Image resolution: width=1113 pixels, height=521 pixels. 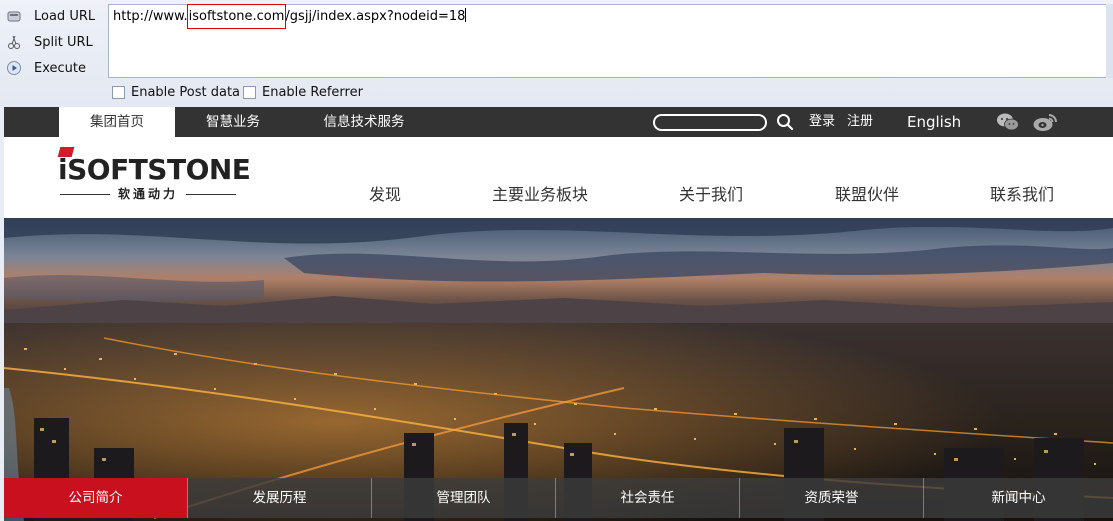 I want to click on url-suffix: /gsjj/index.aspx?nodeid=18, so click(x=375, y=16).